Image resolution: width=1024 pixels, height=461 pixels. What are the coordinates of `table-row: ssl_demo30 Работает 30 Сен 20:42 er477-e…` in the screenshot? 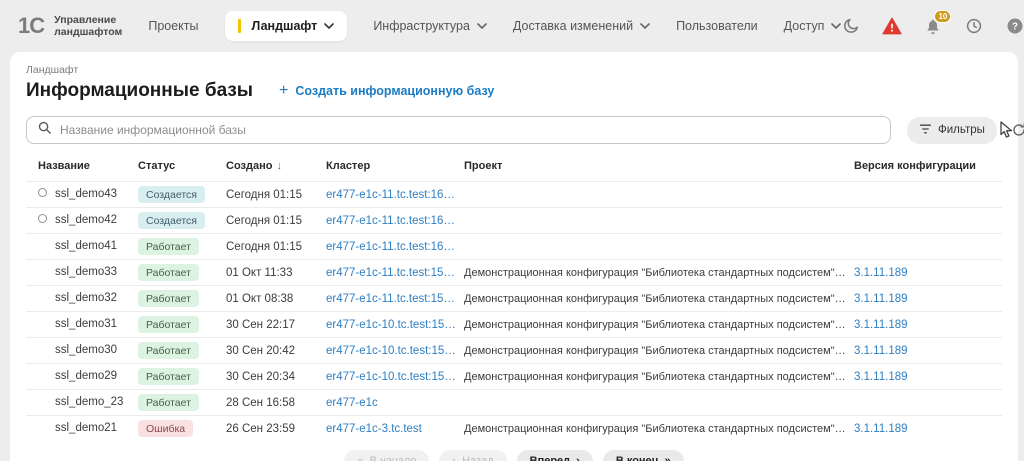 It's located at (514, 350).